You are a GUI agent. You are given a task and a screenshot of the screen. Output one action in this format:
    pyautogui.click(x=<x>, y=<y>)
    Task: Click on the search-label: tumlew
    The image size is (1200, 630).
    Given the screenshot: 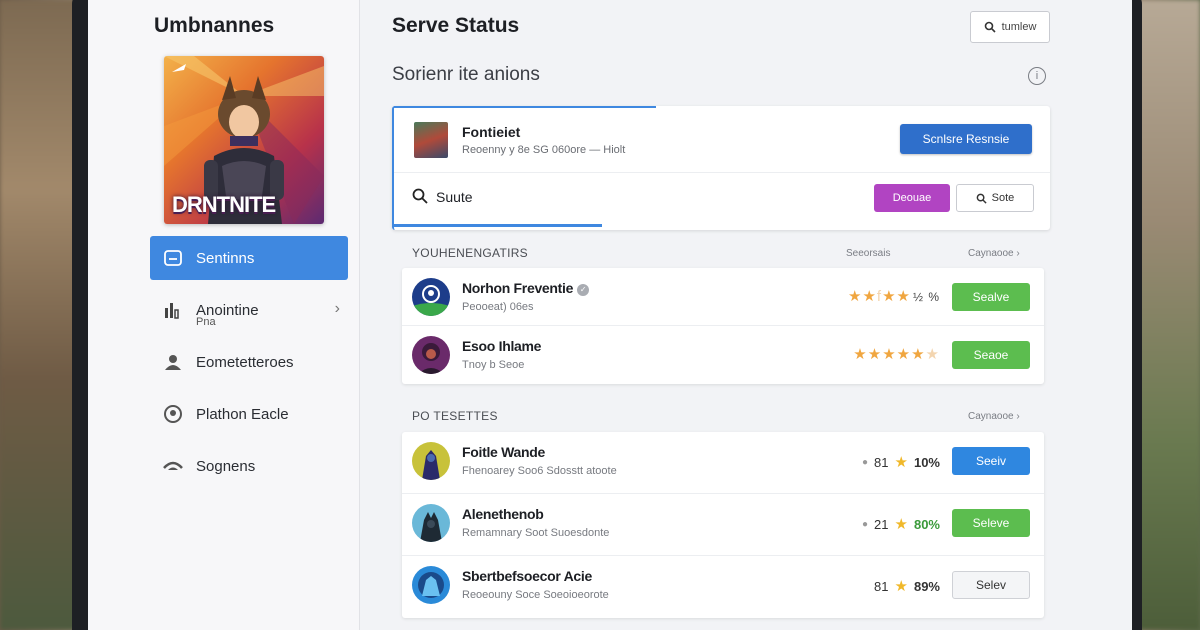 What is the action you would take?
    pyautogui.click(x=1019, y=27)
    